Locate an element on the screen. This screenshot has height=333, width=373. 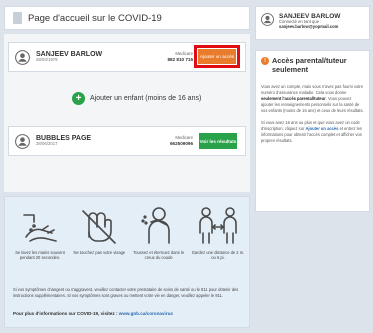
add-child-button: + Ajouter un enfant (moins de 16 ans) is located at coordinates (136, 98).